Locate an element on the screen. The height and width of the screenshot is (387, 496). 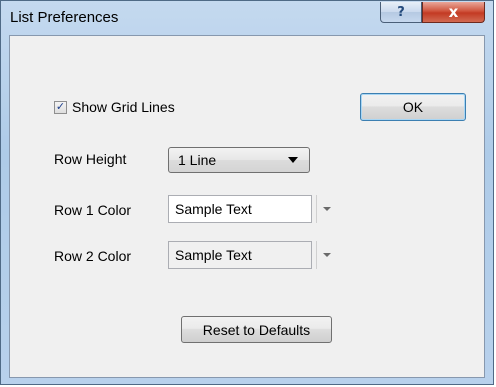
close-button: x is located at coordinates (453, 12).